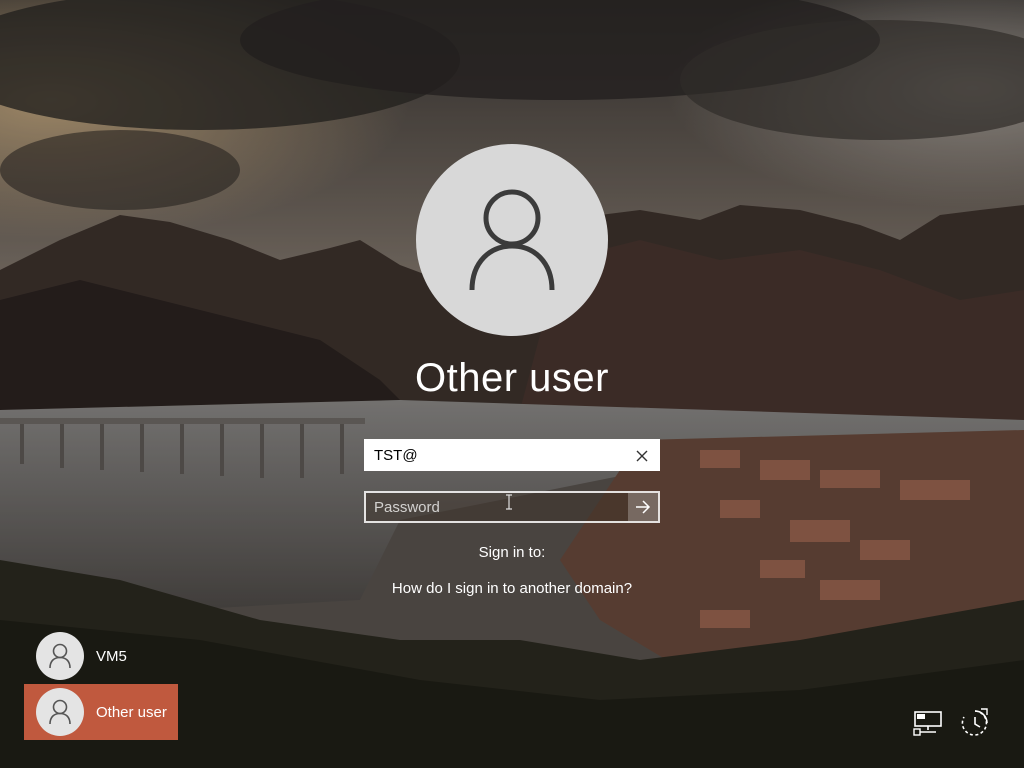 This screenshot has height=768, width=1024. Describe the element at coordinates (509, 502) in the screenshot. I see `text-cursor-icon` at that location.